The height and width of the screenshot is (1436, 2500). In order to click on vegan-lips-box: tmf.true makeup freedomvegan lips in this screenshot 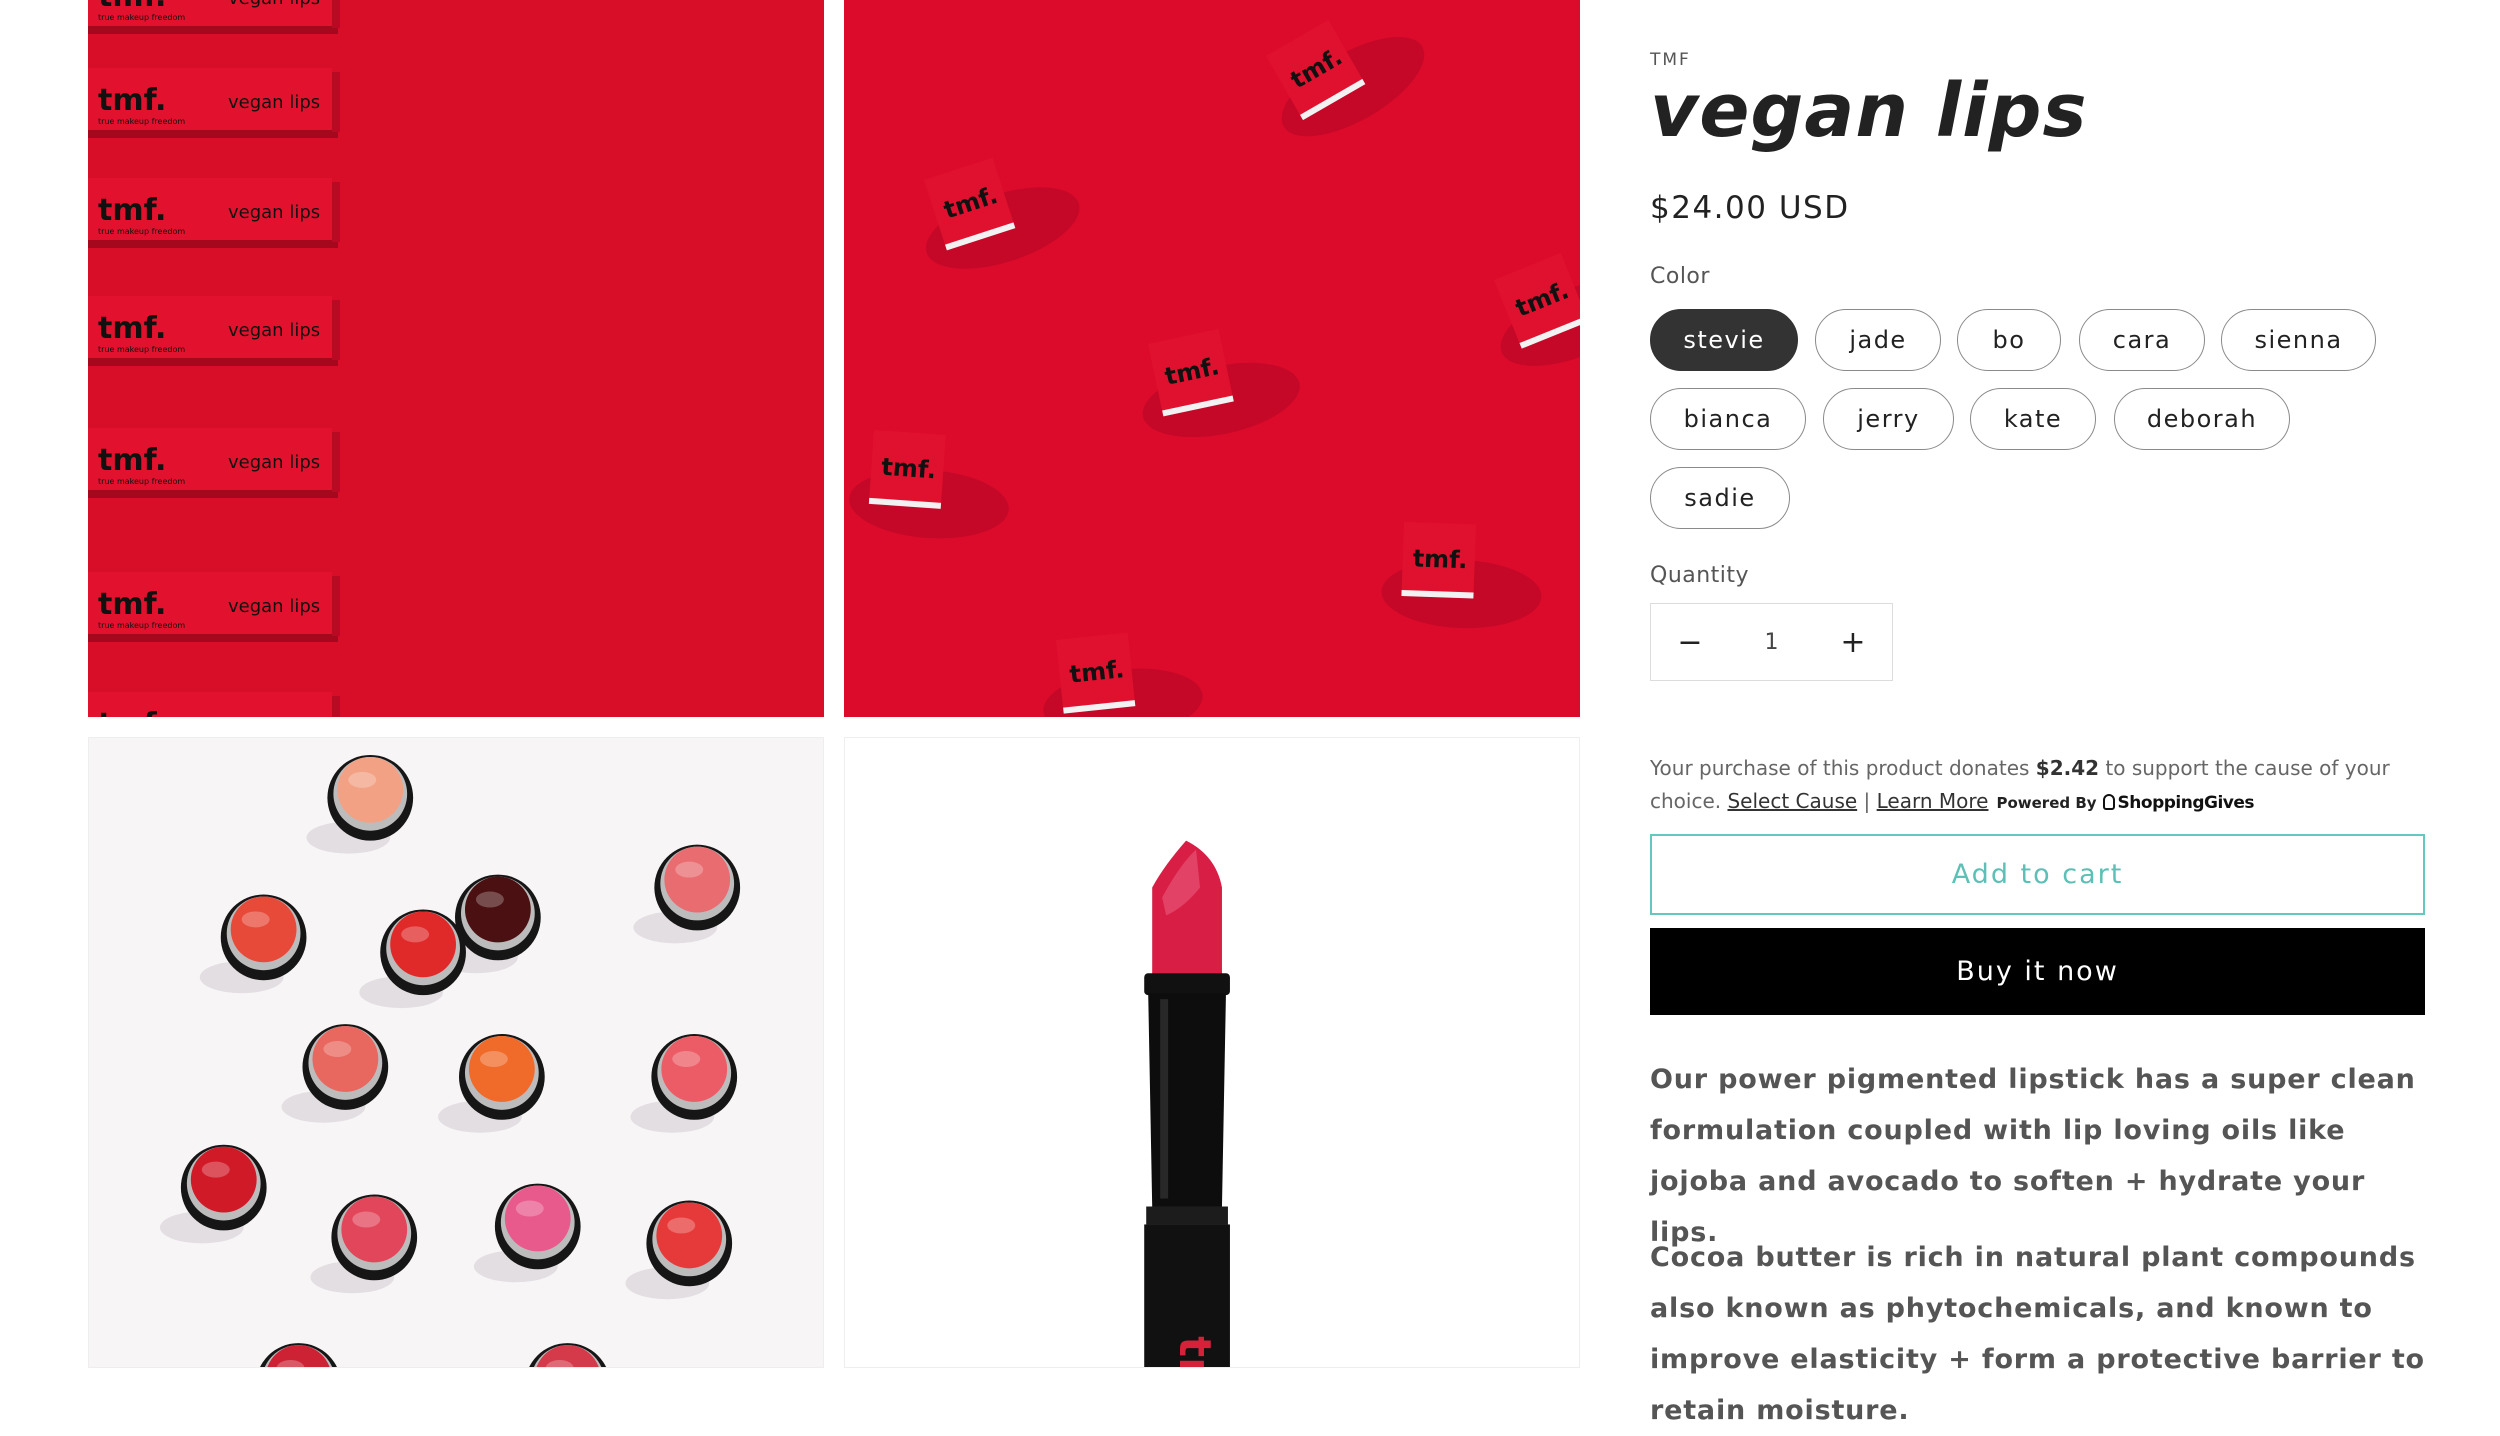, I will do `click(214, 704)`.